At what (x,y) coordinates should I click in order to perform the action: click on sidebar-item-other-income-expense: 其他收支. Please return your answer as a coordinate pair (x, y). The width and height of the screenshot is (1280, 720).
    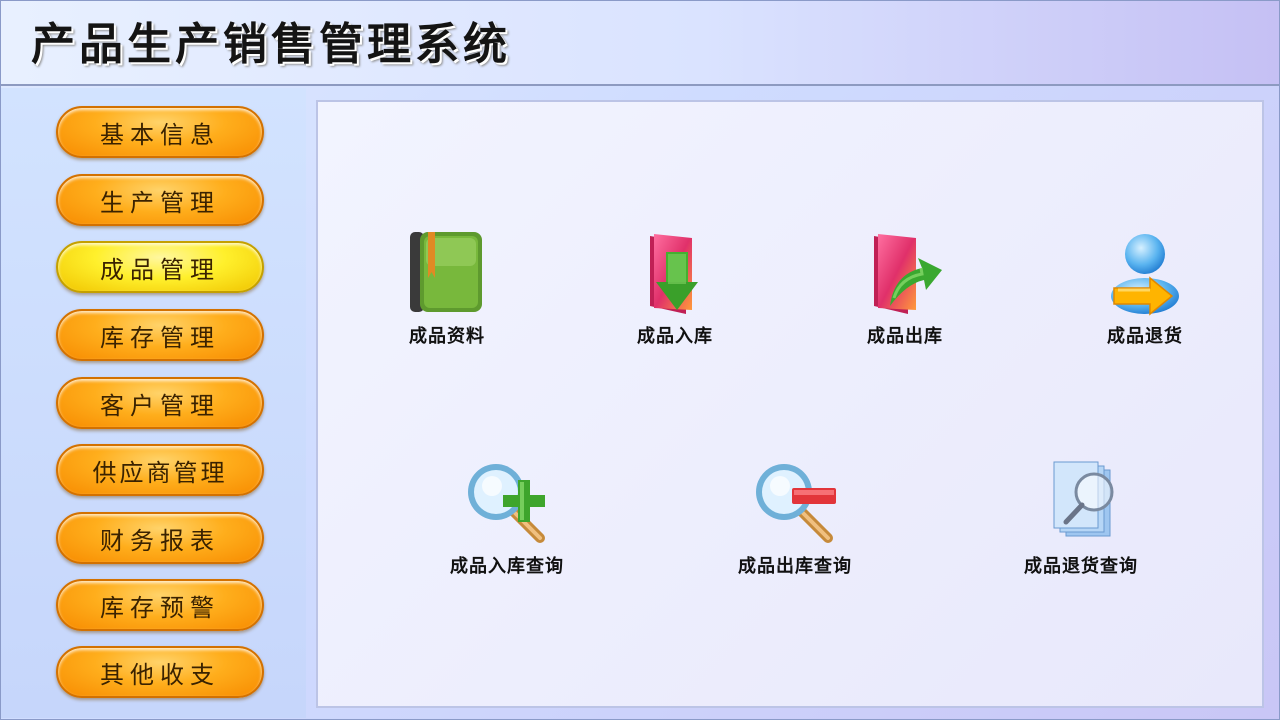
    Looking at the image, I should click on (160, 672).